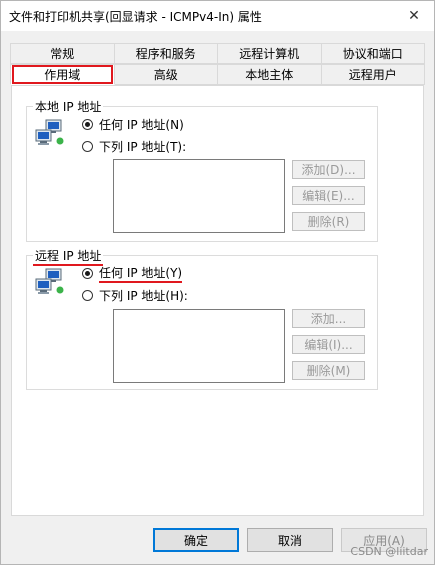 This screenshot has height=565, width=435. Describe the element at coordinates (389, 551) in the screenshot. I see `watermark-text: CSDN @liitdar` at that location.